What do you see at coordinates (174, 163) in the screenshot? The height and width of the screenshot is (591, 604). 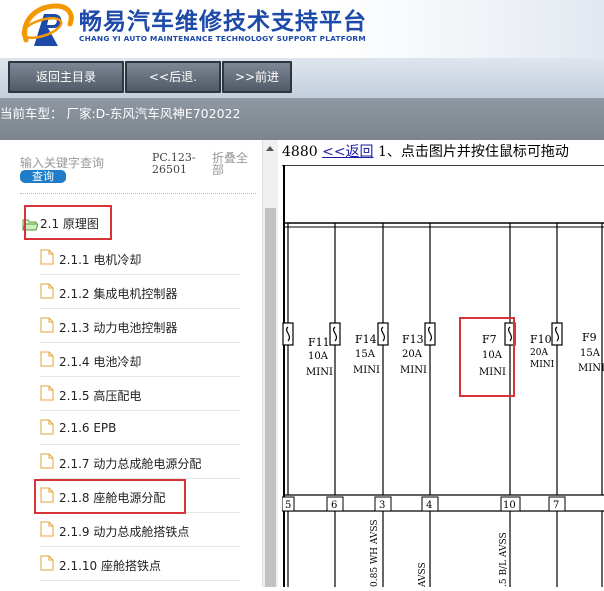 I see `pc-code: PC.123-26501` at bounding box center [174, 163].